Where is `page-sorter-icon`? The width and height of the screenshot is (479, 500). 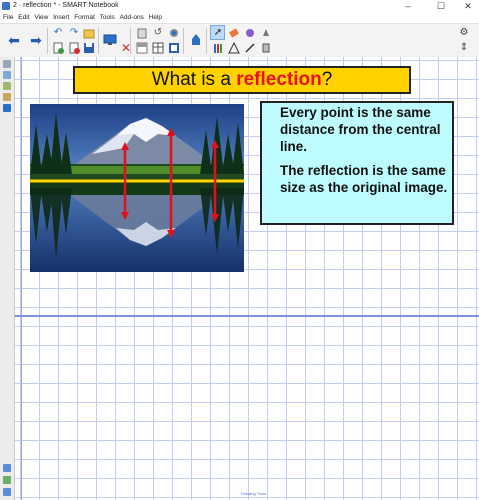 page-sorter-icon is located at coordinates (7, 64).